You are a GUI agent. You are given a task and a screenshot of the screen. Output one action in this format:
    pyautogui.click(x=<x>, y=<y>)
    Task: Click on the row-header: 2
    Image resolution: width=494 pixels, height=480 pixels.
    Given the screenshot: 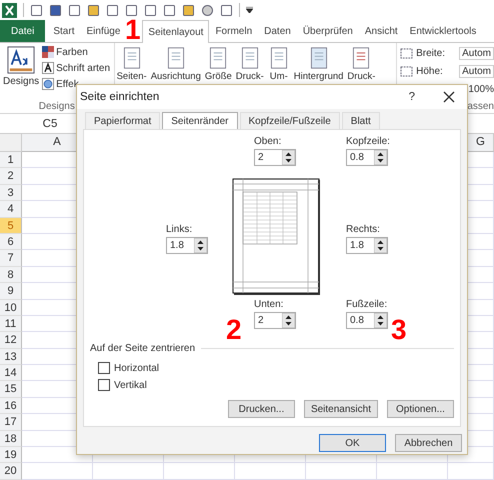 What is the action you would take?
    pyautogui.click(x=11, y=176)
    